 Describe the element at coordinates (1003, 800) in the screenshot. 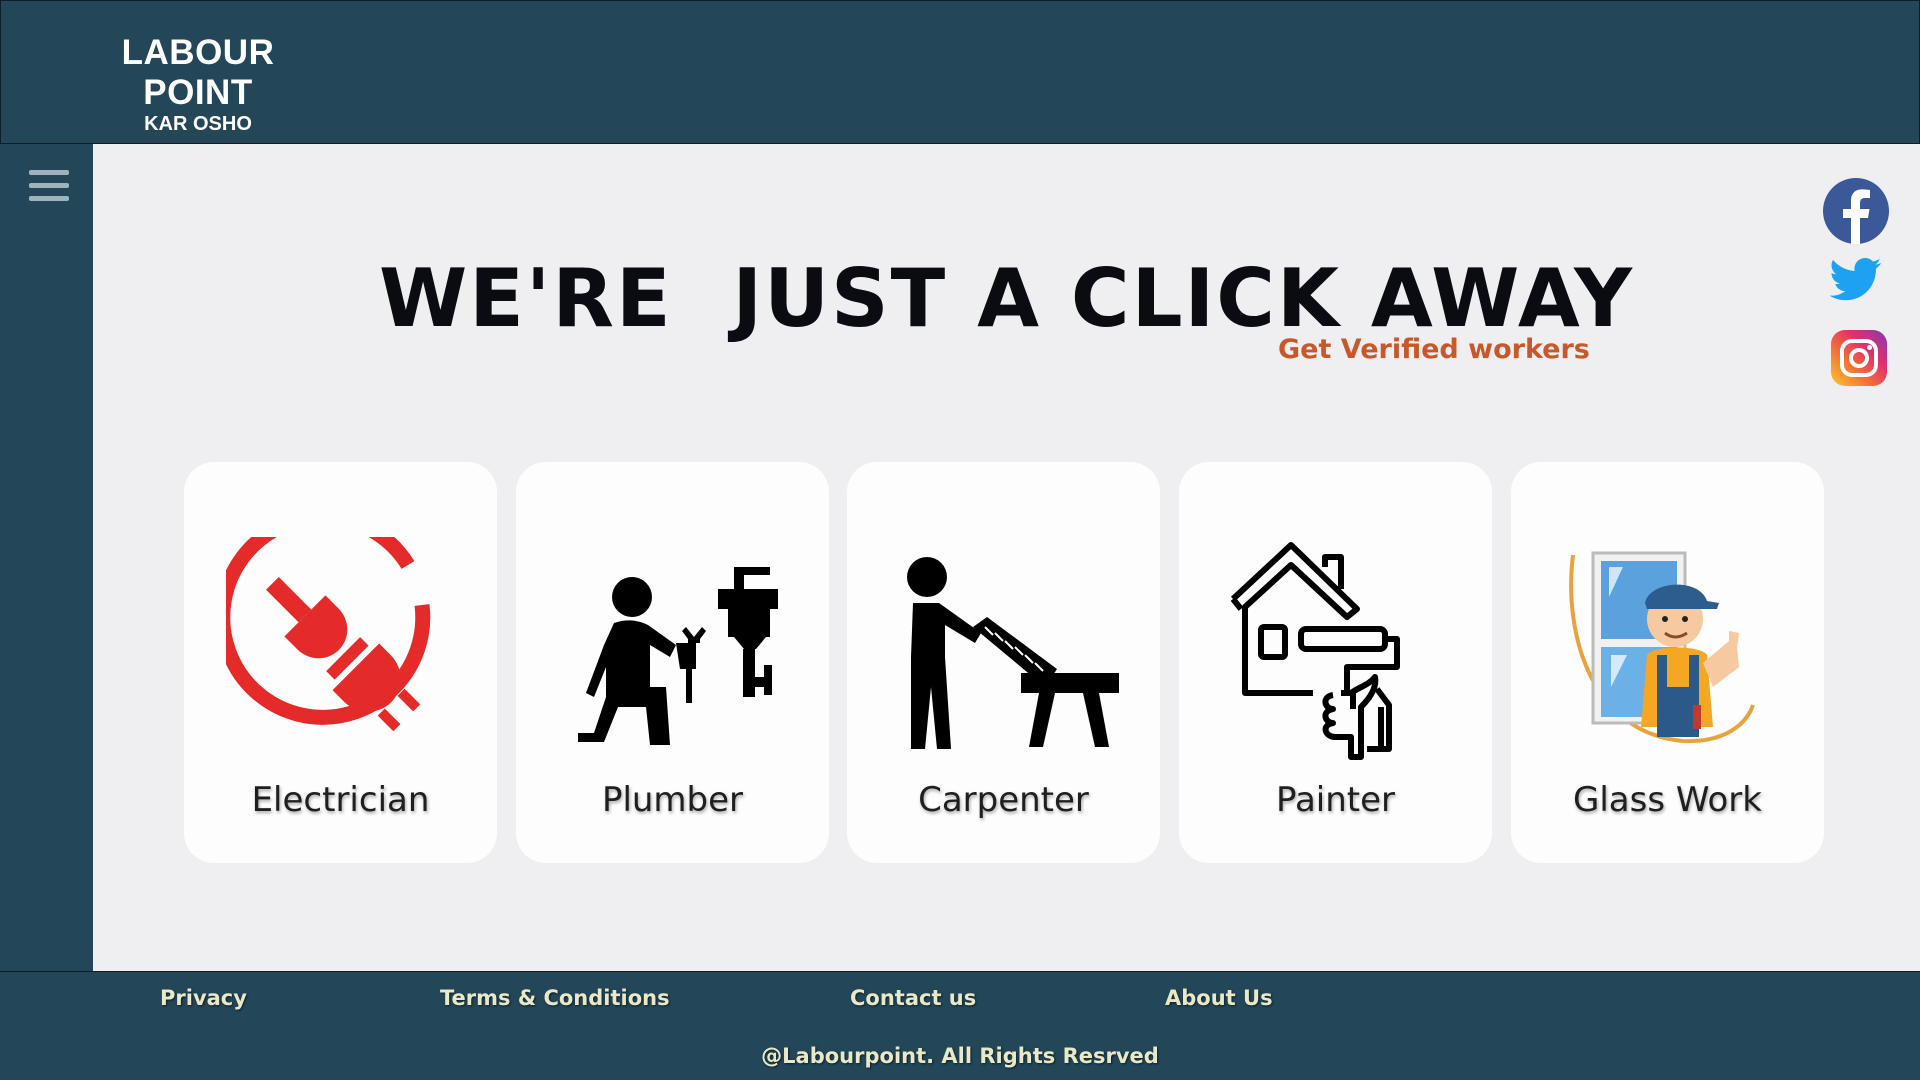

I see `service-label: Carpenter` at that location.